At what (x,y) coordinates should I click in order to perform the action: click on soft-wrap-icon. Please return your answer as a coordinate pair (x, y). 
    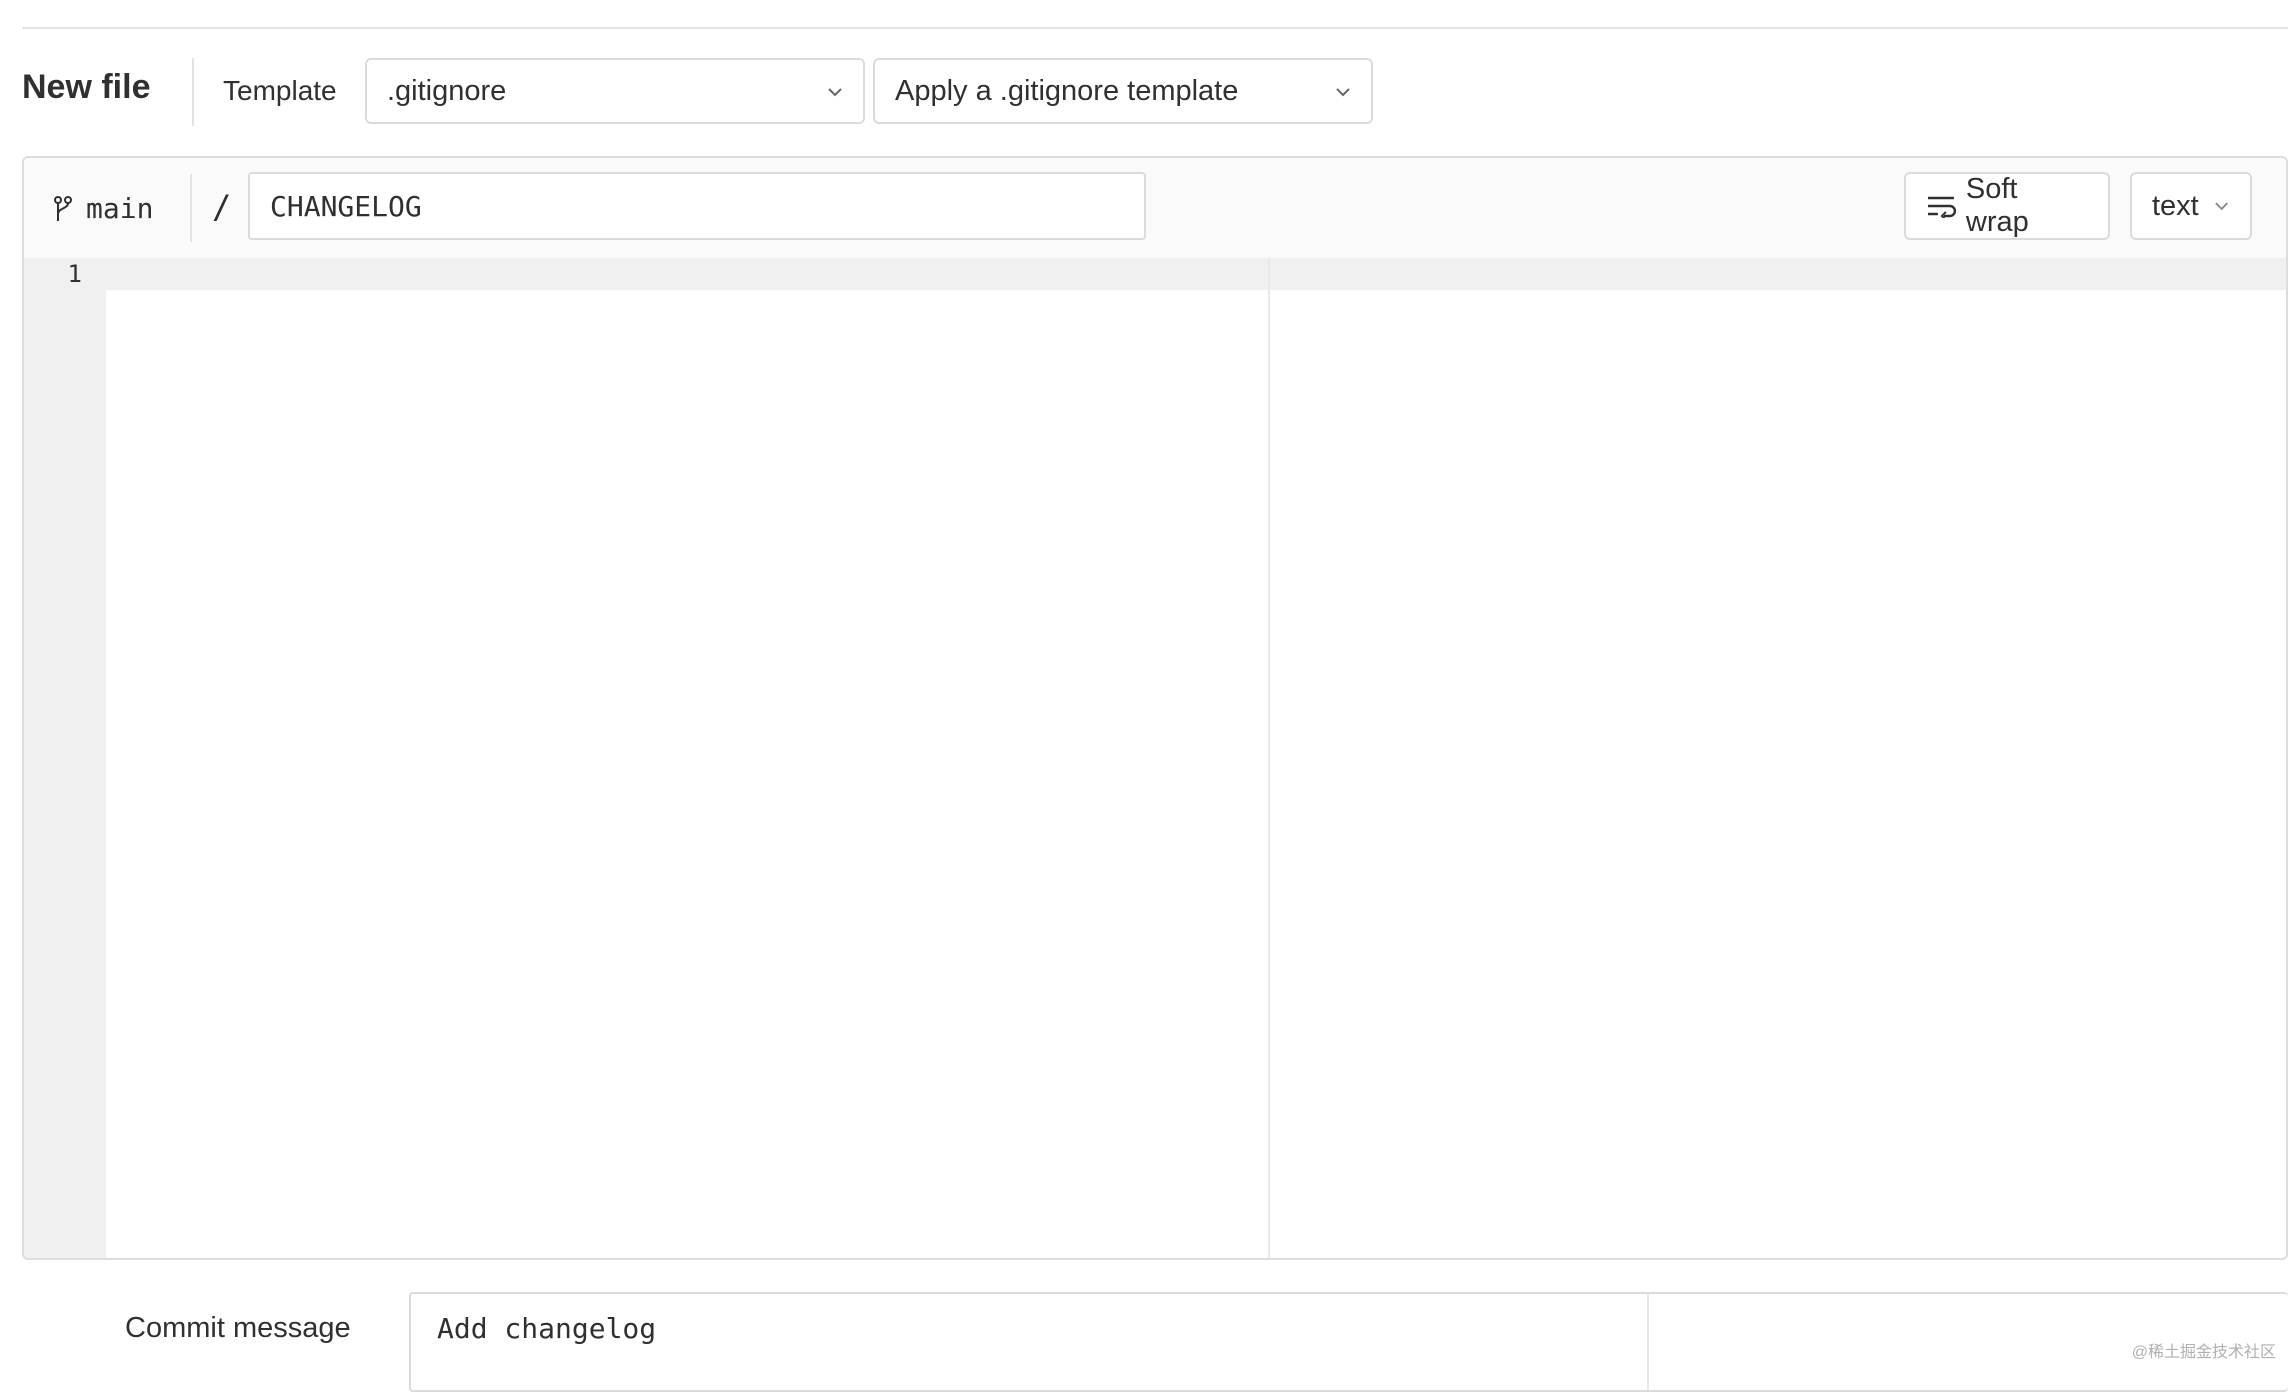
    Looking at the image, I should click on (1941, 207).